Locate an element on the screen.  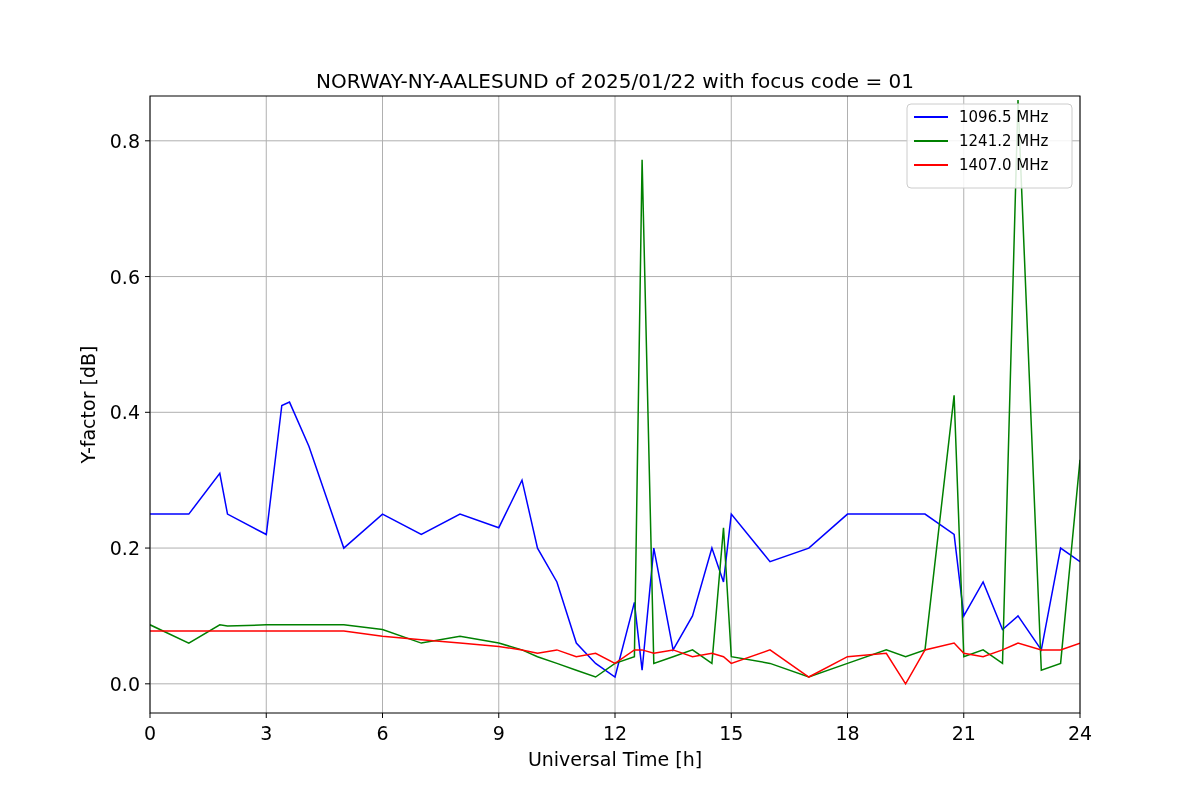
tick-label: 18 is located at coordinates (847, 733).